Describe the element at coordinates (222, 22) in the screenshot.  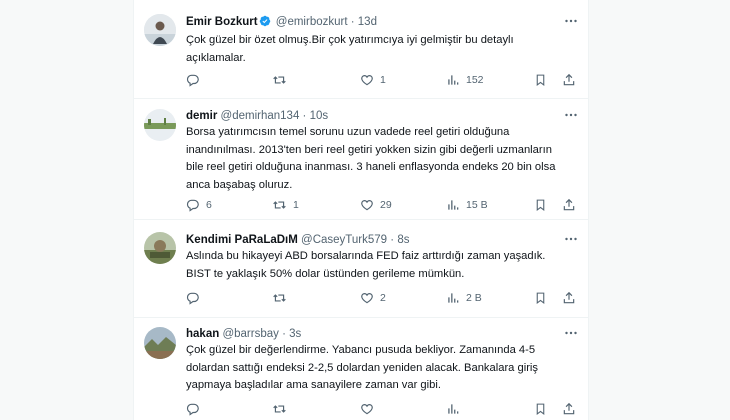
I see `display-name: Emir Bozkurt` at that location.